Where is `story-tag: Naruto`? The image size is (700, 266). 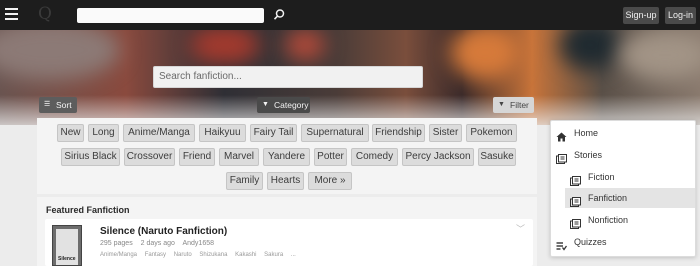 story-tag: Naruto is located at coordinates (183, 255).